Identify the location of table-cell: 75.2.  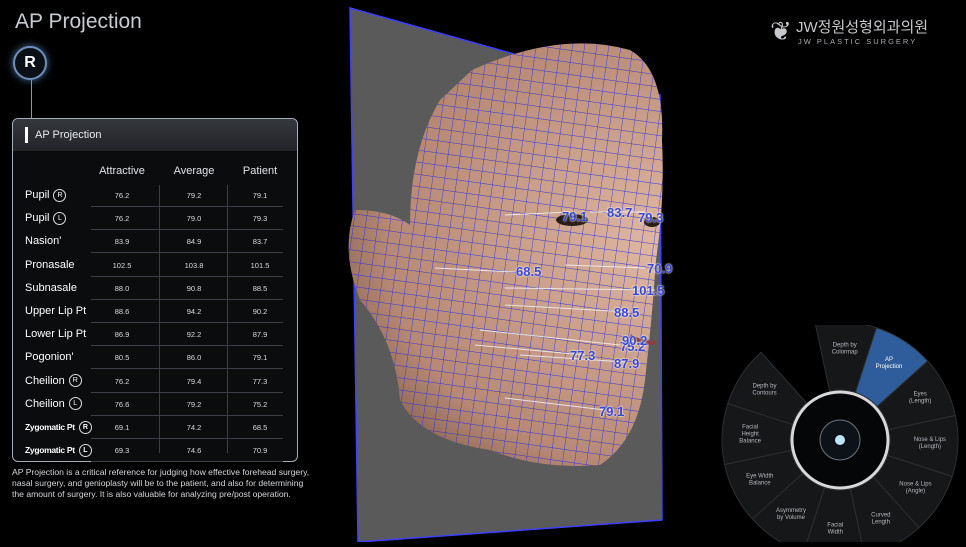
(260, 404).